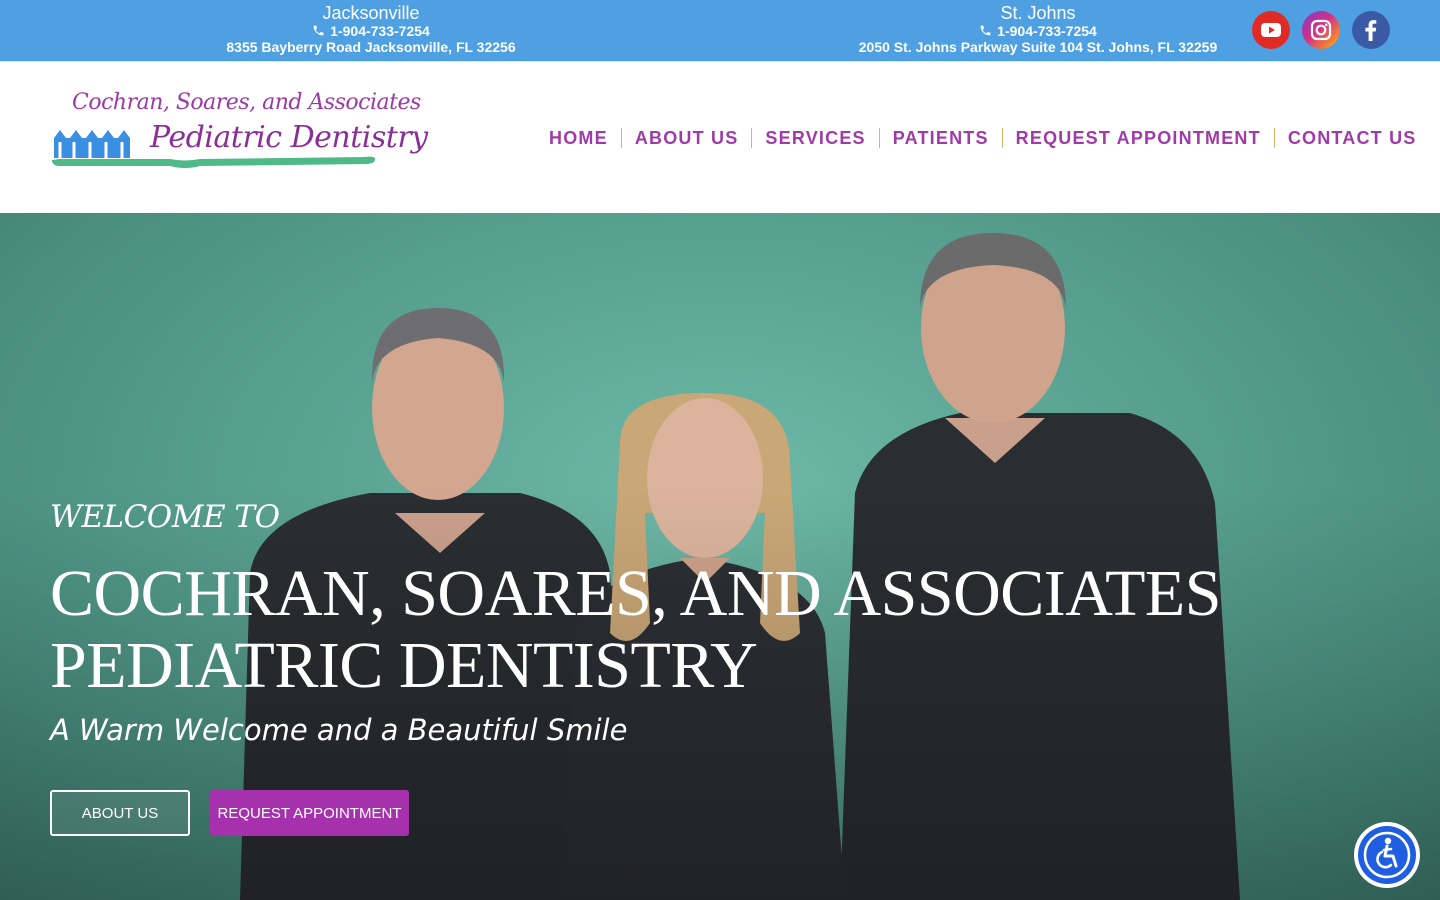  Describe the element at coordinates (578, 138) in the screenshot. I see `nav-home: HOME` at that location.